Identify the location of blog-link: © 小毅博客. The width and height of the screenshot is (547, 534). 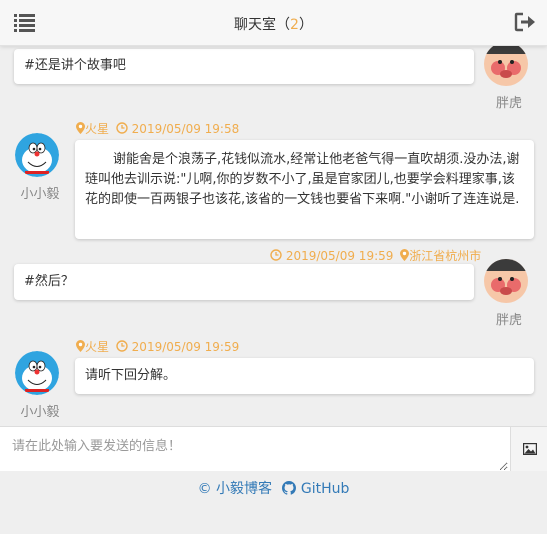
(235, 489).